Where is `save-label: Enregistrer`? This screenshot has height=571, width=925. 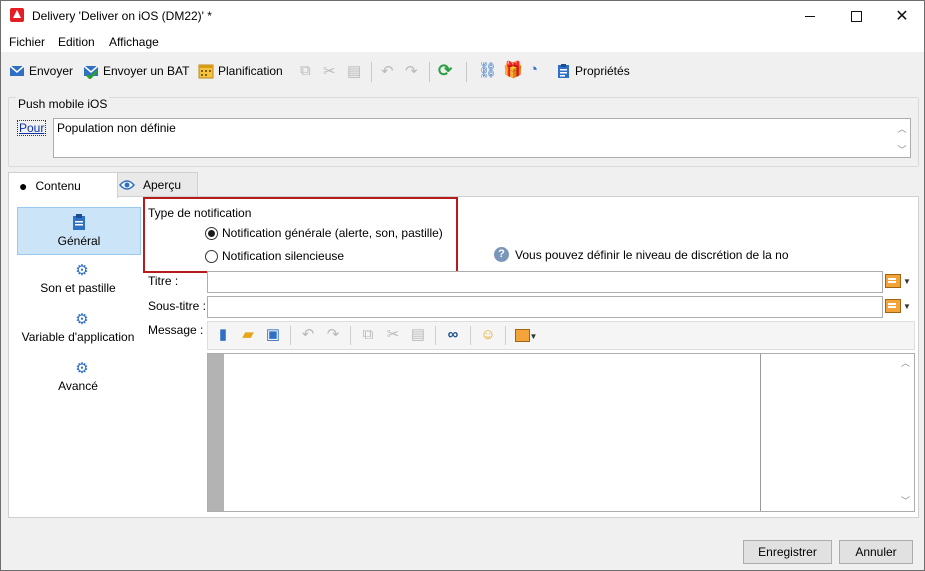
save-label: Enregistrer is located at coordinates (787, 552).